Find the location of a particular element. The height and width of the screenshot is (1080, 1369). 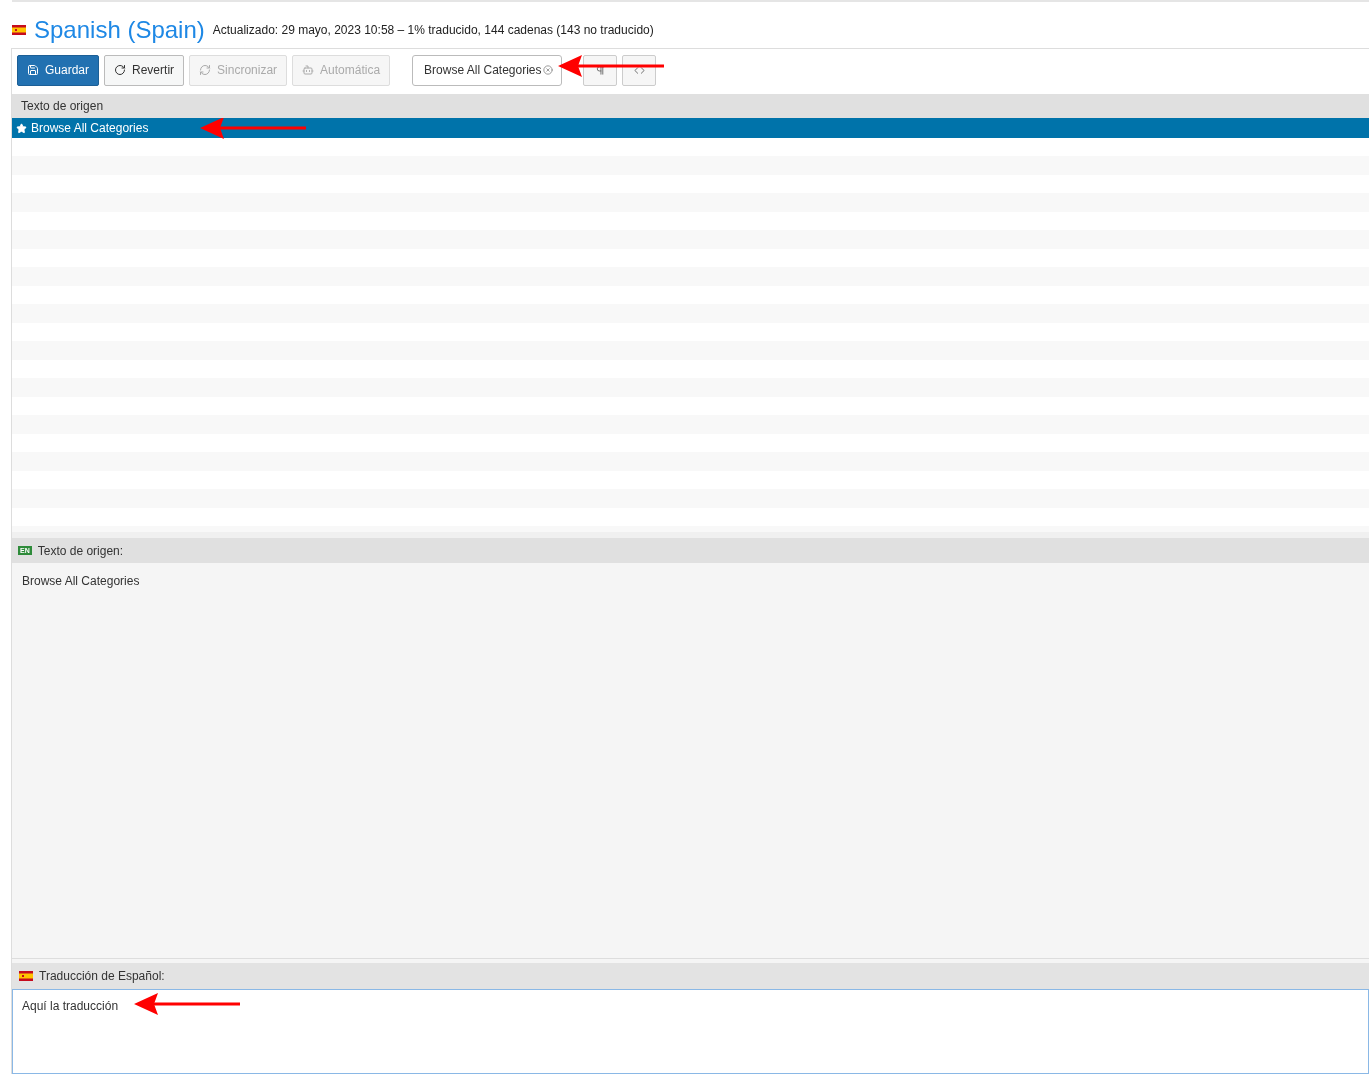

status-text: Actualizado: 29 mayo, 2023 10:58 – 1% traducido, 144 cadenas (143 no traducido) is located at coordinates (433, 30).